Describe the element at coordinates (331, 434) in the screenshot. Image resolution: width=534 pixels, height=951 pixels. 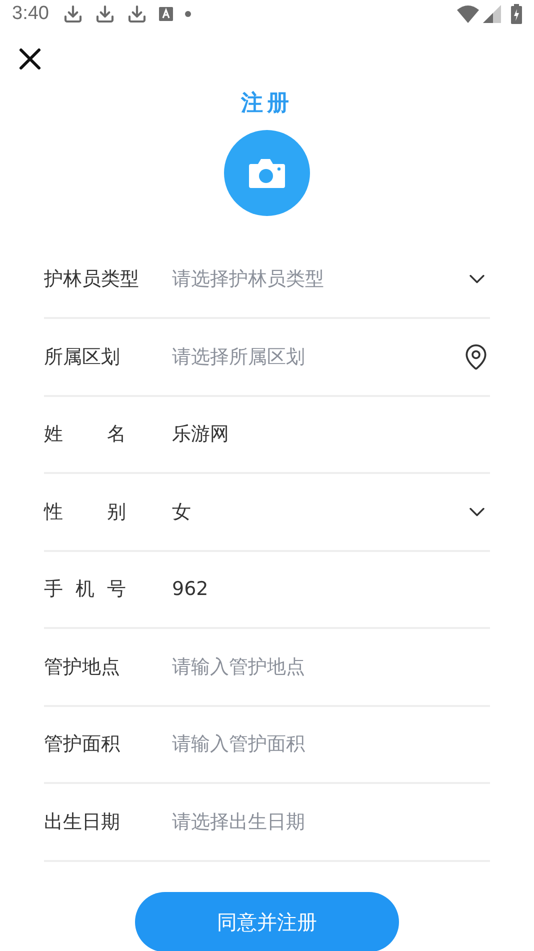
I see `input-field: 乐游网` at that location.